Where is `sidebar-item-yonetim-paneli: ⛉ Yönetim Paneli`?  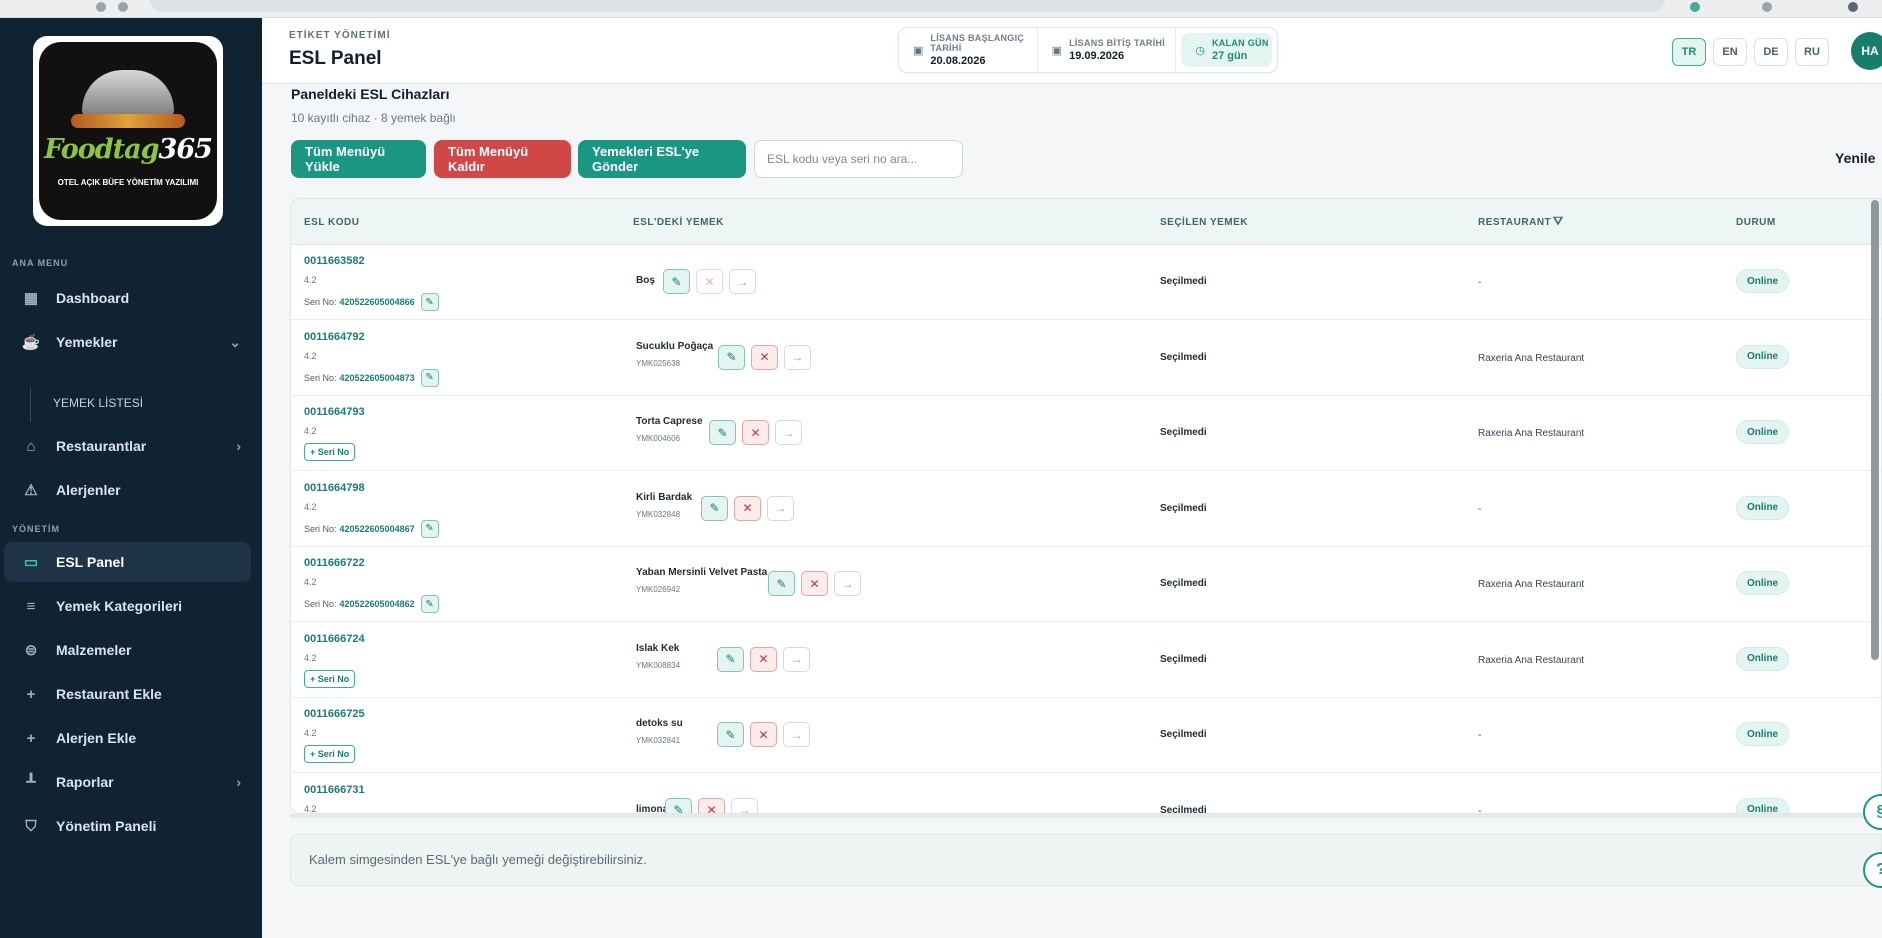
sidebar-item-yonetim-paneli: ⛉ Yönetim Paneli is located at coordinates (127, 826).